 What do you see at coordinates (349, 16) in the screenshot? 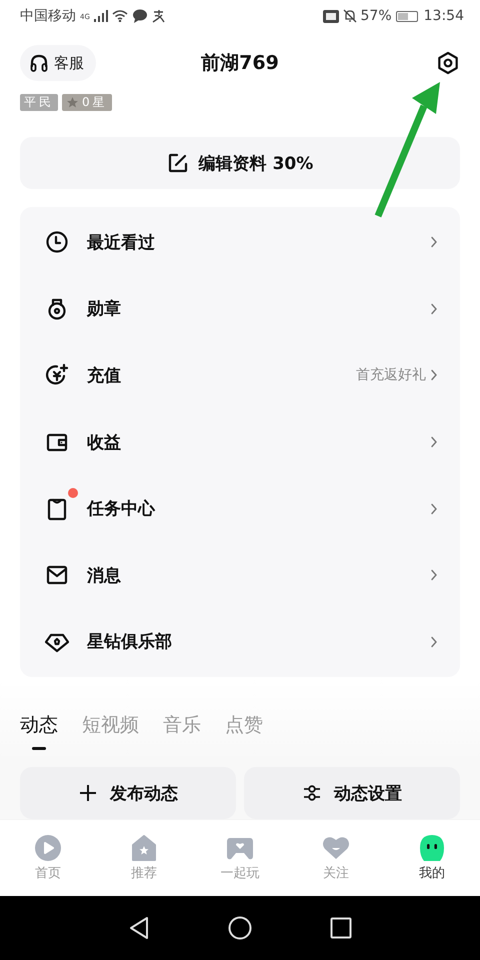
I see `bell-muted-icon` at bounding box center [349, 16].